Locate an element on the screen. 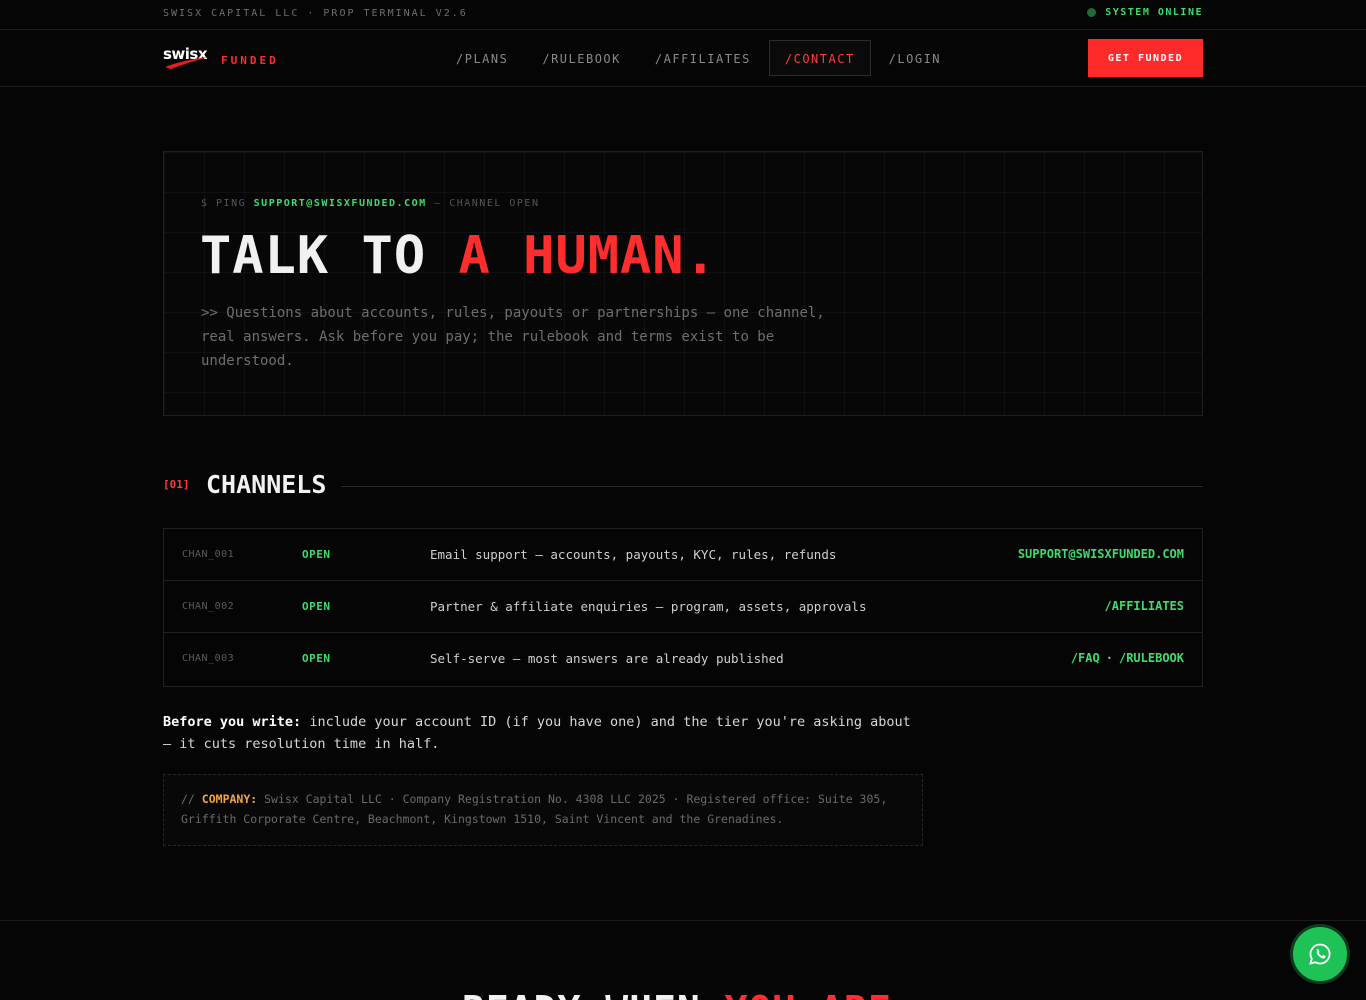 The height and width of the screenshot is (1000, 1366). logo-mark: swisx is located at coordinates (187, 58).